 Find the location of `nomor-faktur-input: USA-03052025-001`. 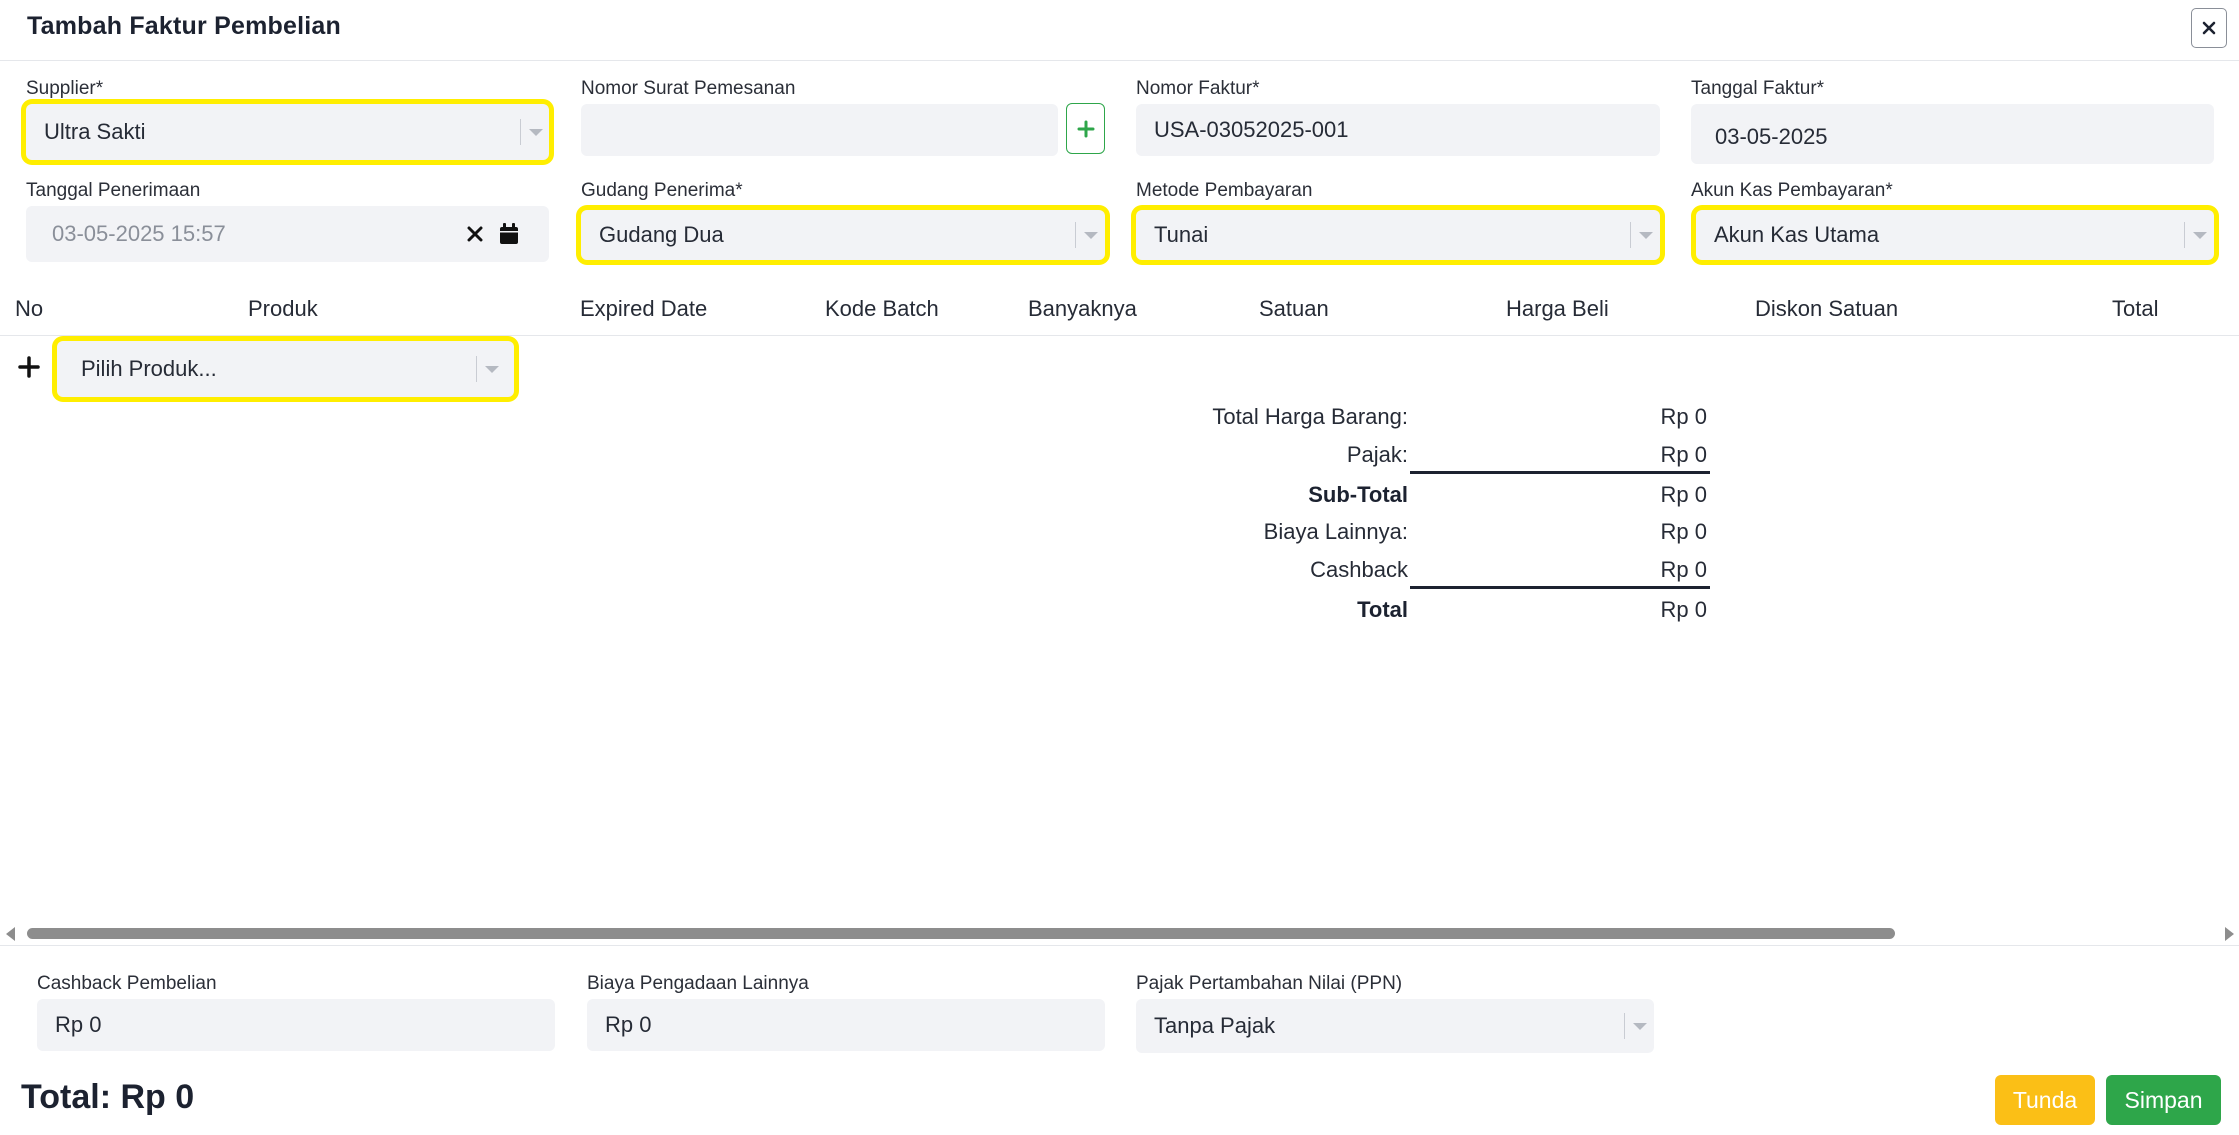

nomor-faktur-input: USA-03052025-001 is located at coordinates (1398, 130).